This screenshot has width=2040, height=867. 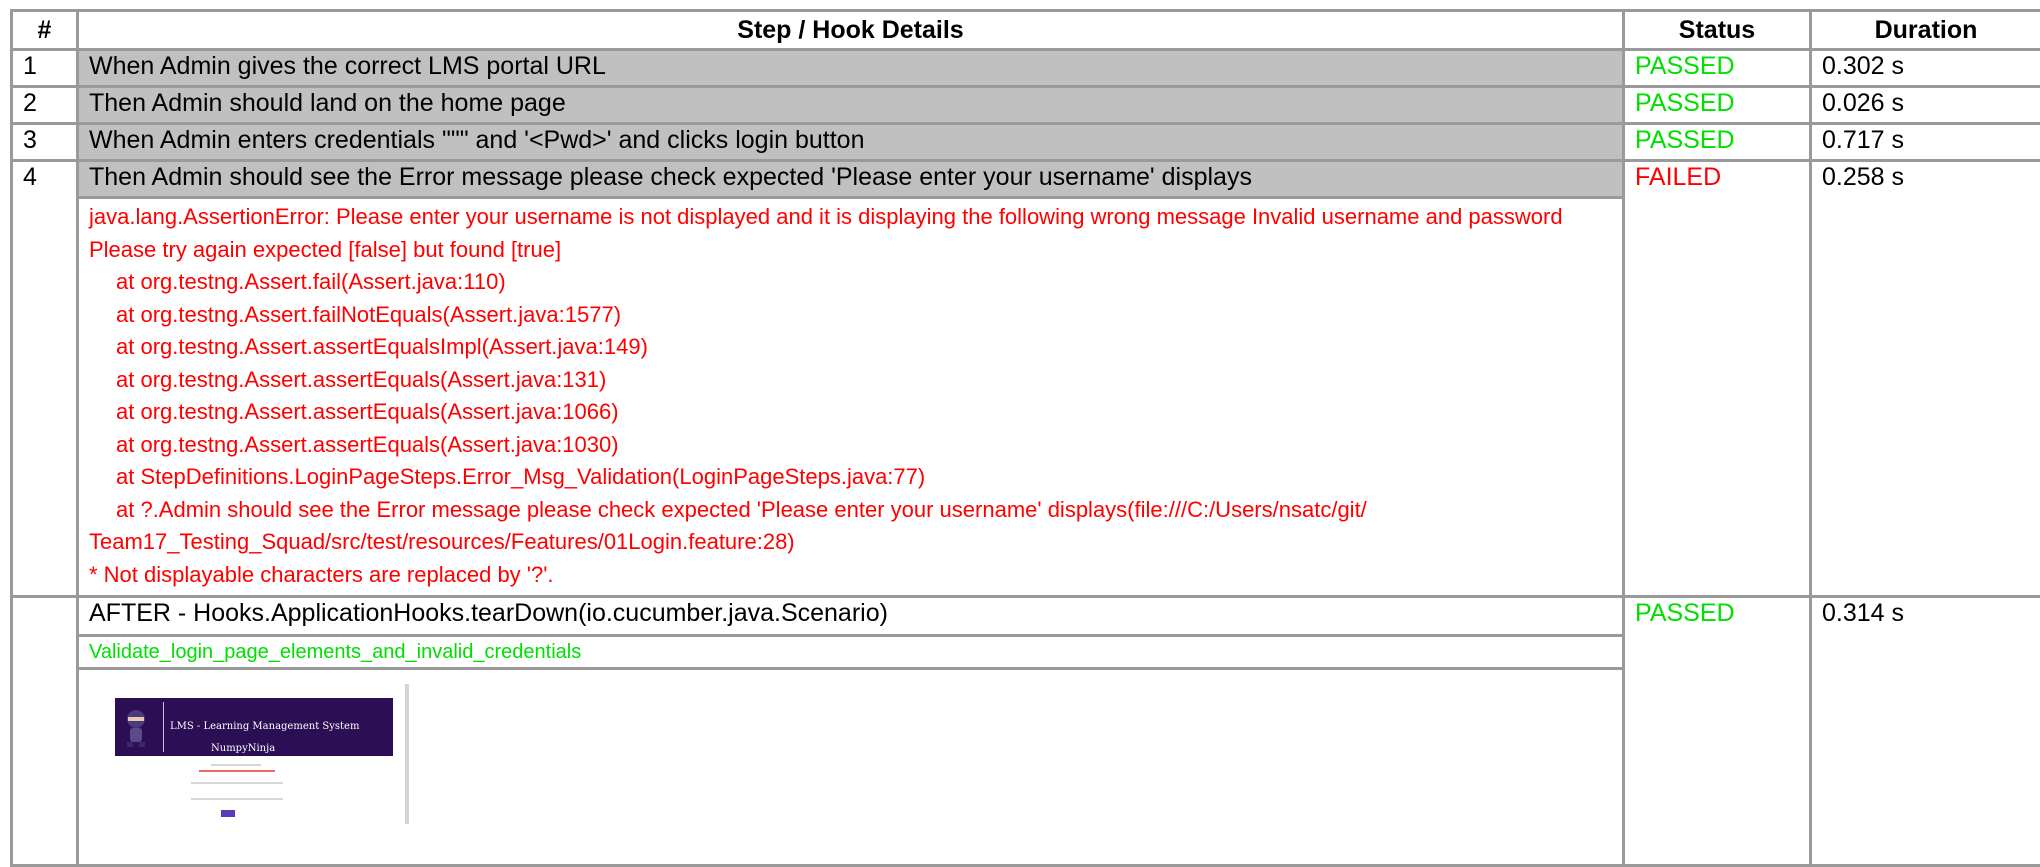 I want to click on header-duration: Duration, so click(x=1925, y=30).